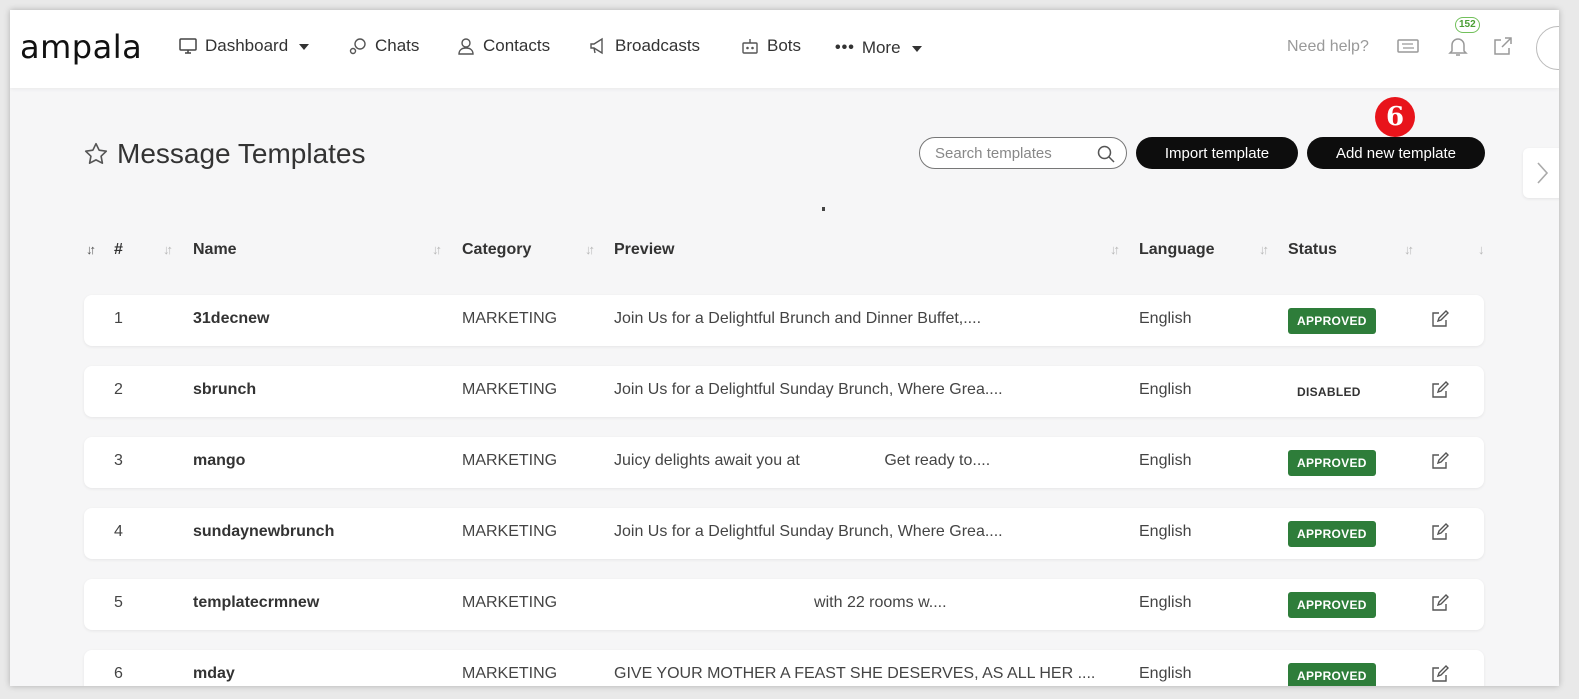  I want to click on search-icon, so click(1106, 154).